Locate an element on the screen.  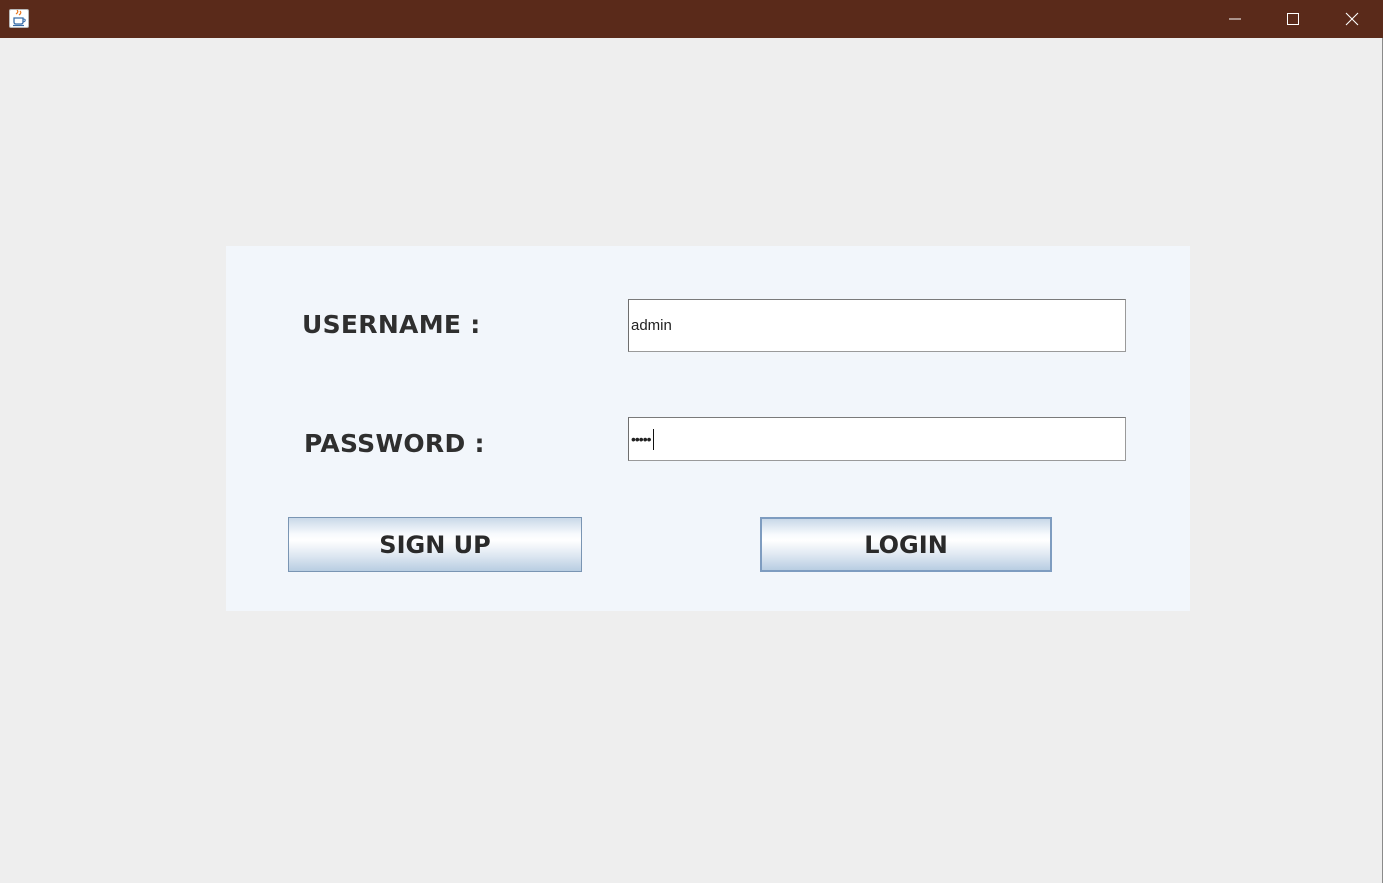
title-bar is located at coordinates (691, 19).